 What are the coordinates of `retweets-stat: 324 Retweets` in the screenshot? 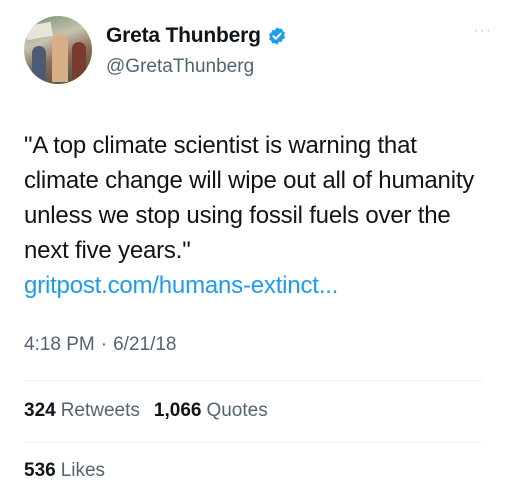 It's located at (82, 411).